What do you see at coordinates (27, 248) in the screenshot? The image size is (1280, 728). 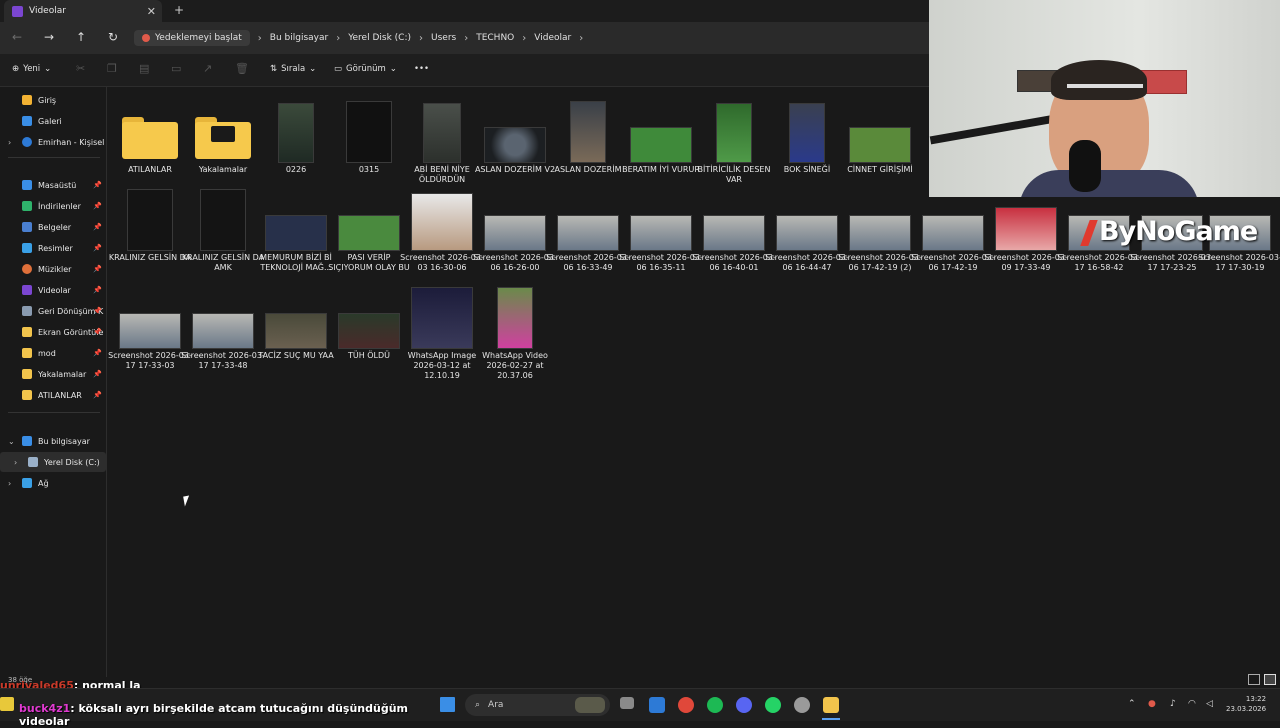 I see `pictures-icon` at bounding box center [27, 248].